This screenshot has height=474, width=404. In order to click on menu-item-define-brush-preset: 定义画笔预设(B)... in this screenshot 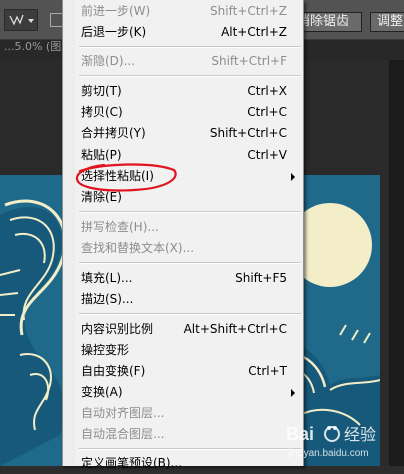, I will do `click(183, 463)`.